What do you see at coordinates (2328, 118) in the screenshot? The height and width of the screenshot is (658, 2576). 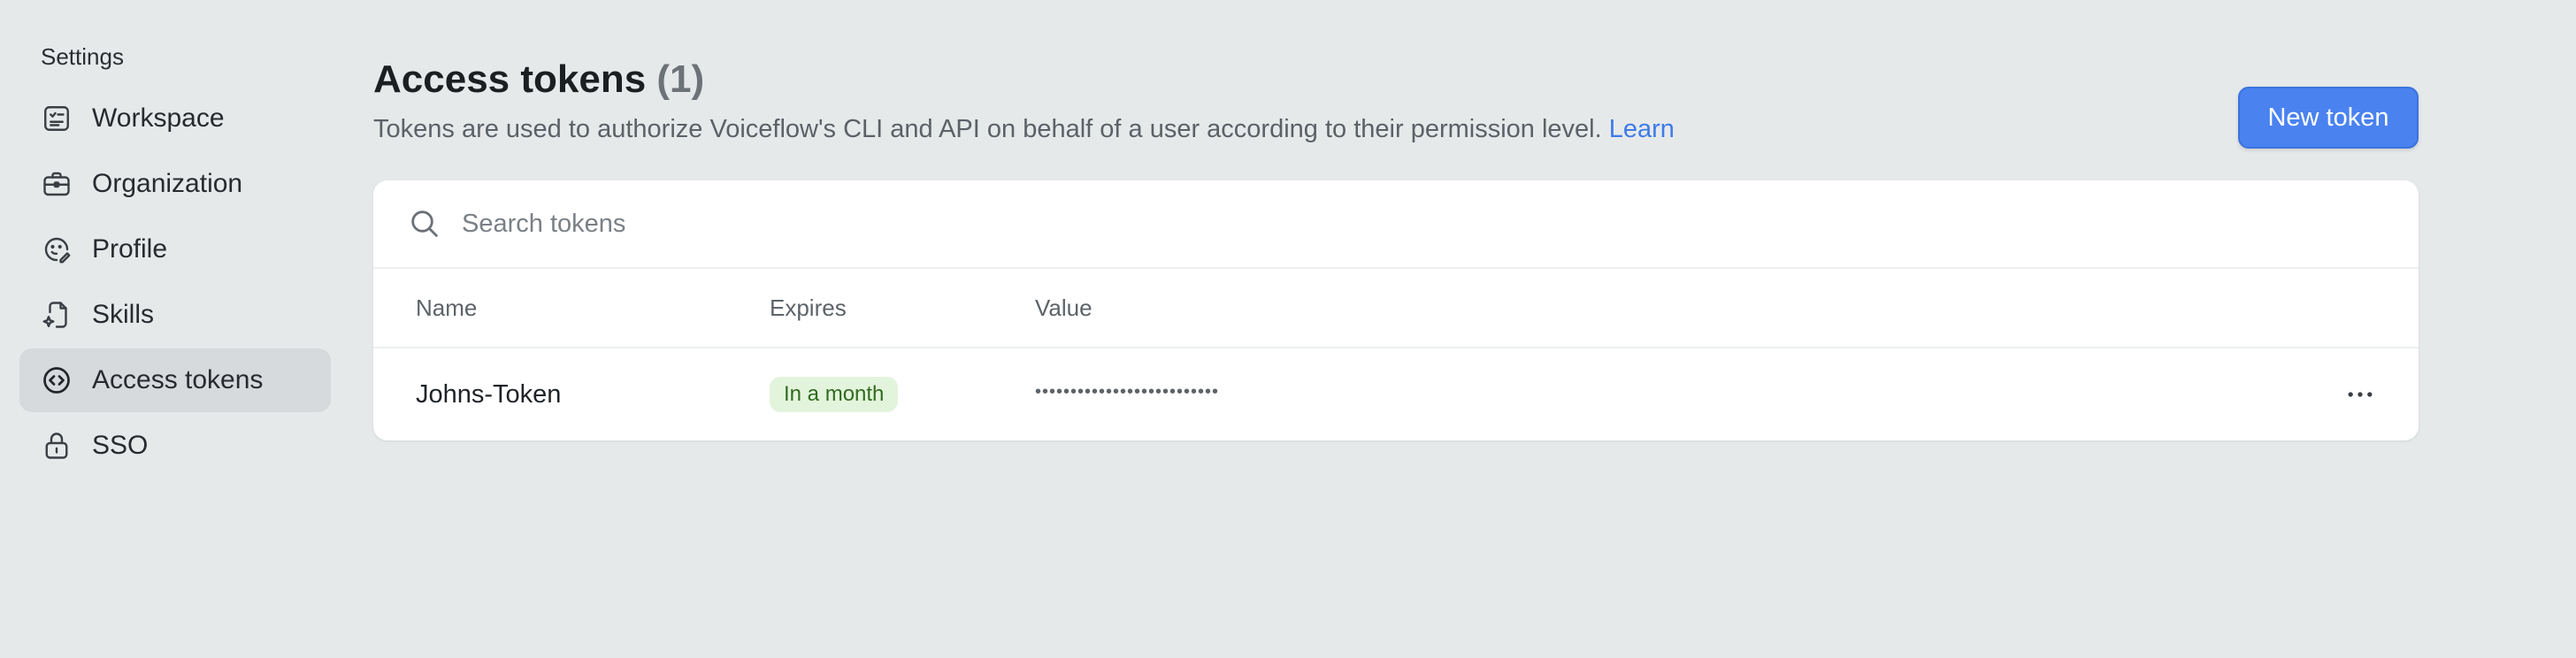 I see `new-token-button: New token` at bounding box center [2328, 118].